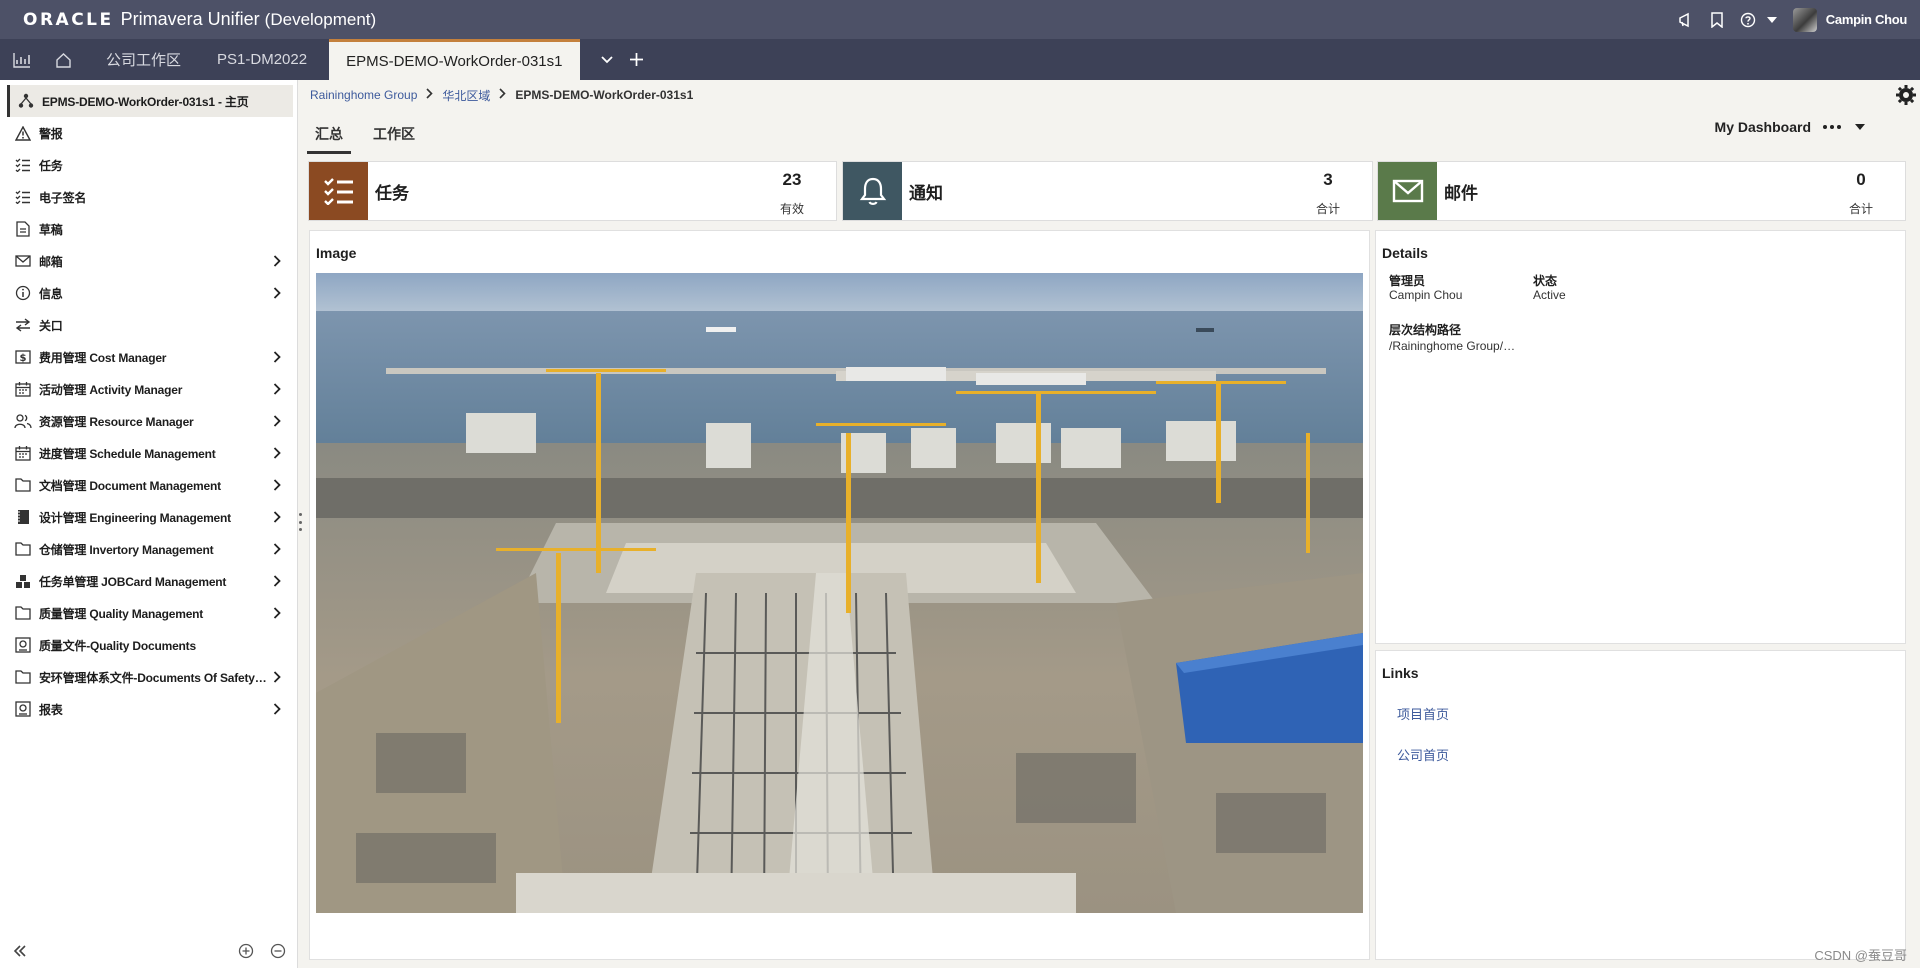  Describe the element at coordinates (363, 95) in the screenshot. I see `breadcrumb-link: Raininghome Group` at that location.